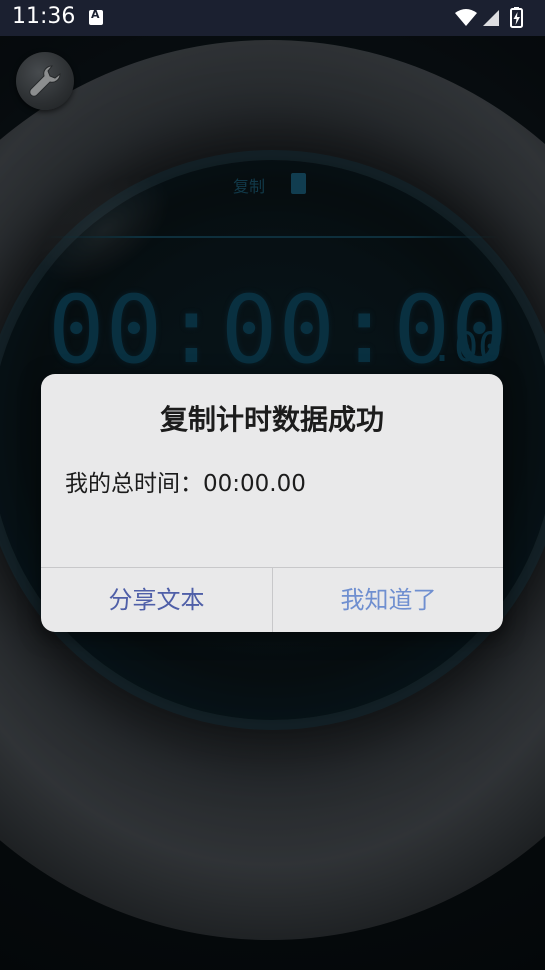 The width and height of the screenshot is (545, 970). What do you see at coordinates (388, 600) in the screenshot?
I see `ok-button: 我知道了` at bounding box center [388, 600].